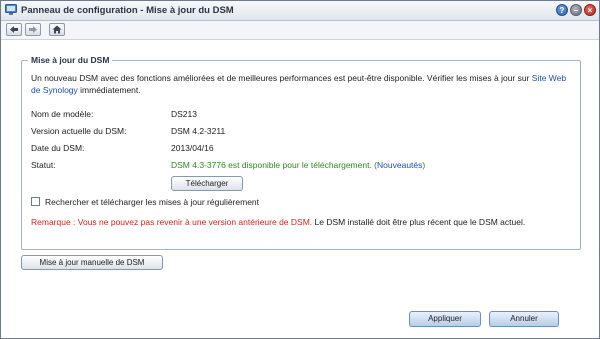 The height and width of the screenshot is (339, 600). Describe the element at coordinates (192, 148) in the screenshot. I see `dsm-date-value: 2013/04/16` at that location.